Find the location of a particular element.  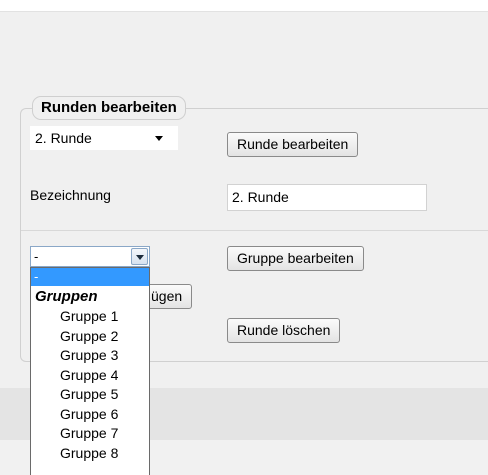

dropdown-option-selected: - is located at coordinates (90, 277).